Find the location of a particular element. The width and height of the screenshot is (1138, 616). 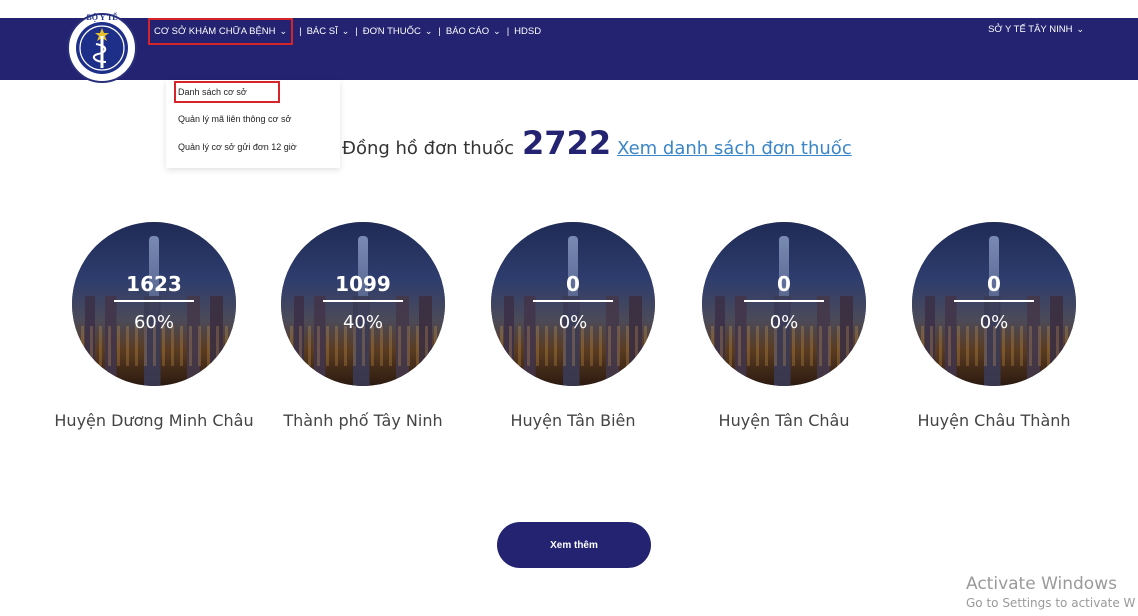

district-card: 0 0% Huyện Châu Thành is located at coordinates (994, 327).